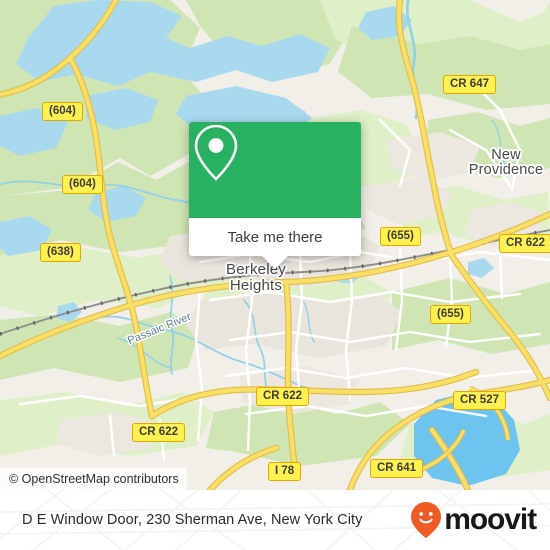  I want to click on moovit-smiling-pin-icon, so click(426, 520).